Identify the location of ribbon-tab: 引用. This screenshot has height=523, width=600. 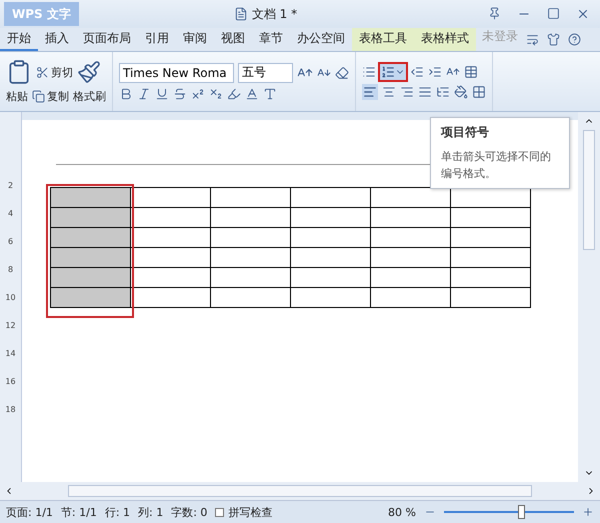
(157, 39).